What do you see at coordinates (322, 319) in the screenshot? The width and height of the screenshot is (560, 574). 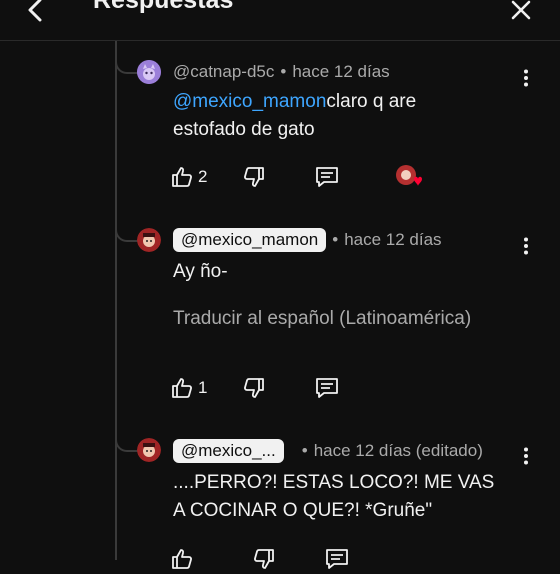 I see `translate-link: Traducir al español (Latinoamérica)` at bounding box center [322, 319].